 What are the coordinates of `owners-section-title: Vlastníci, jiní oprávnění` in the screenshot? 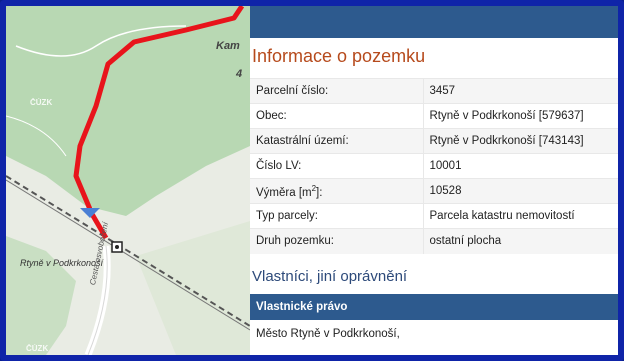 It's located at (330, 276).